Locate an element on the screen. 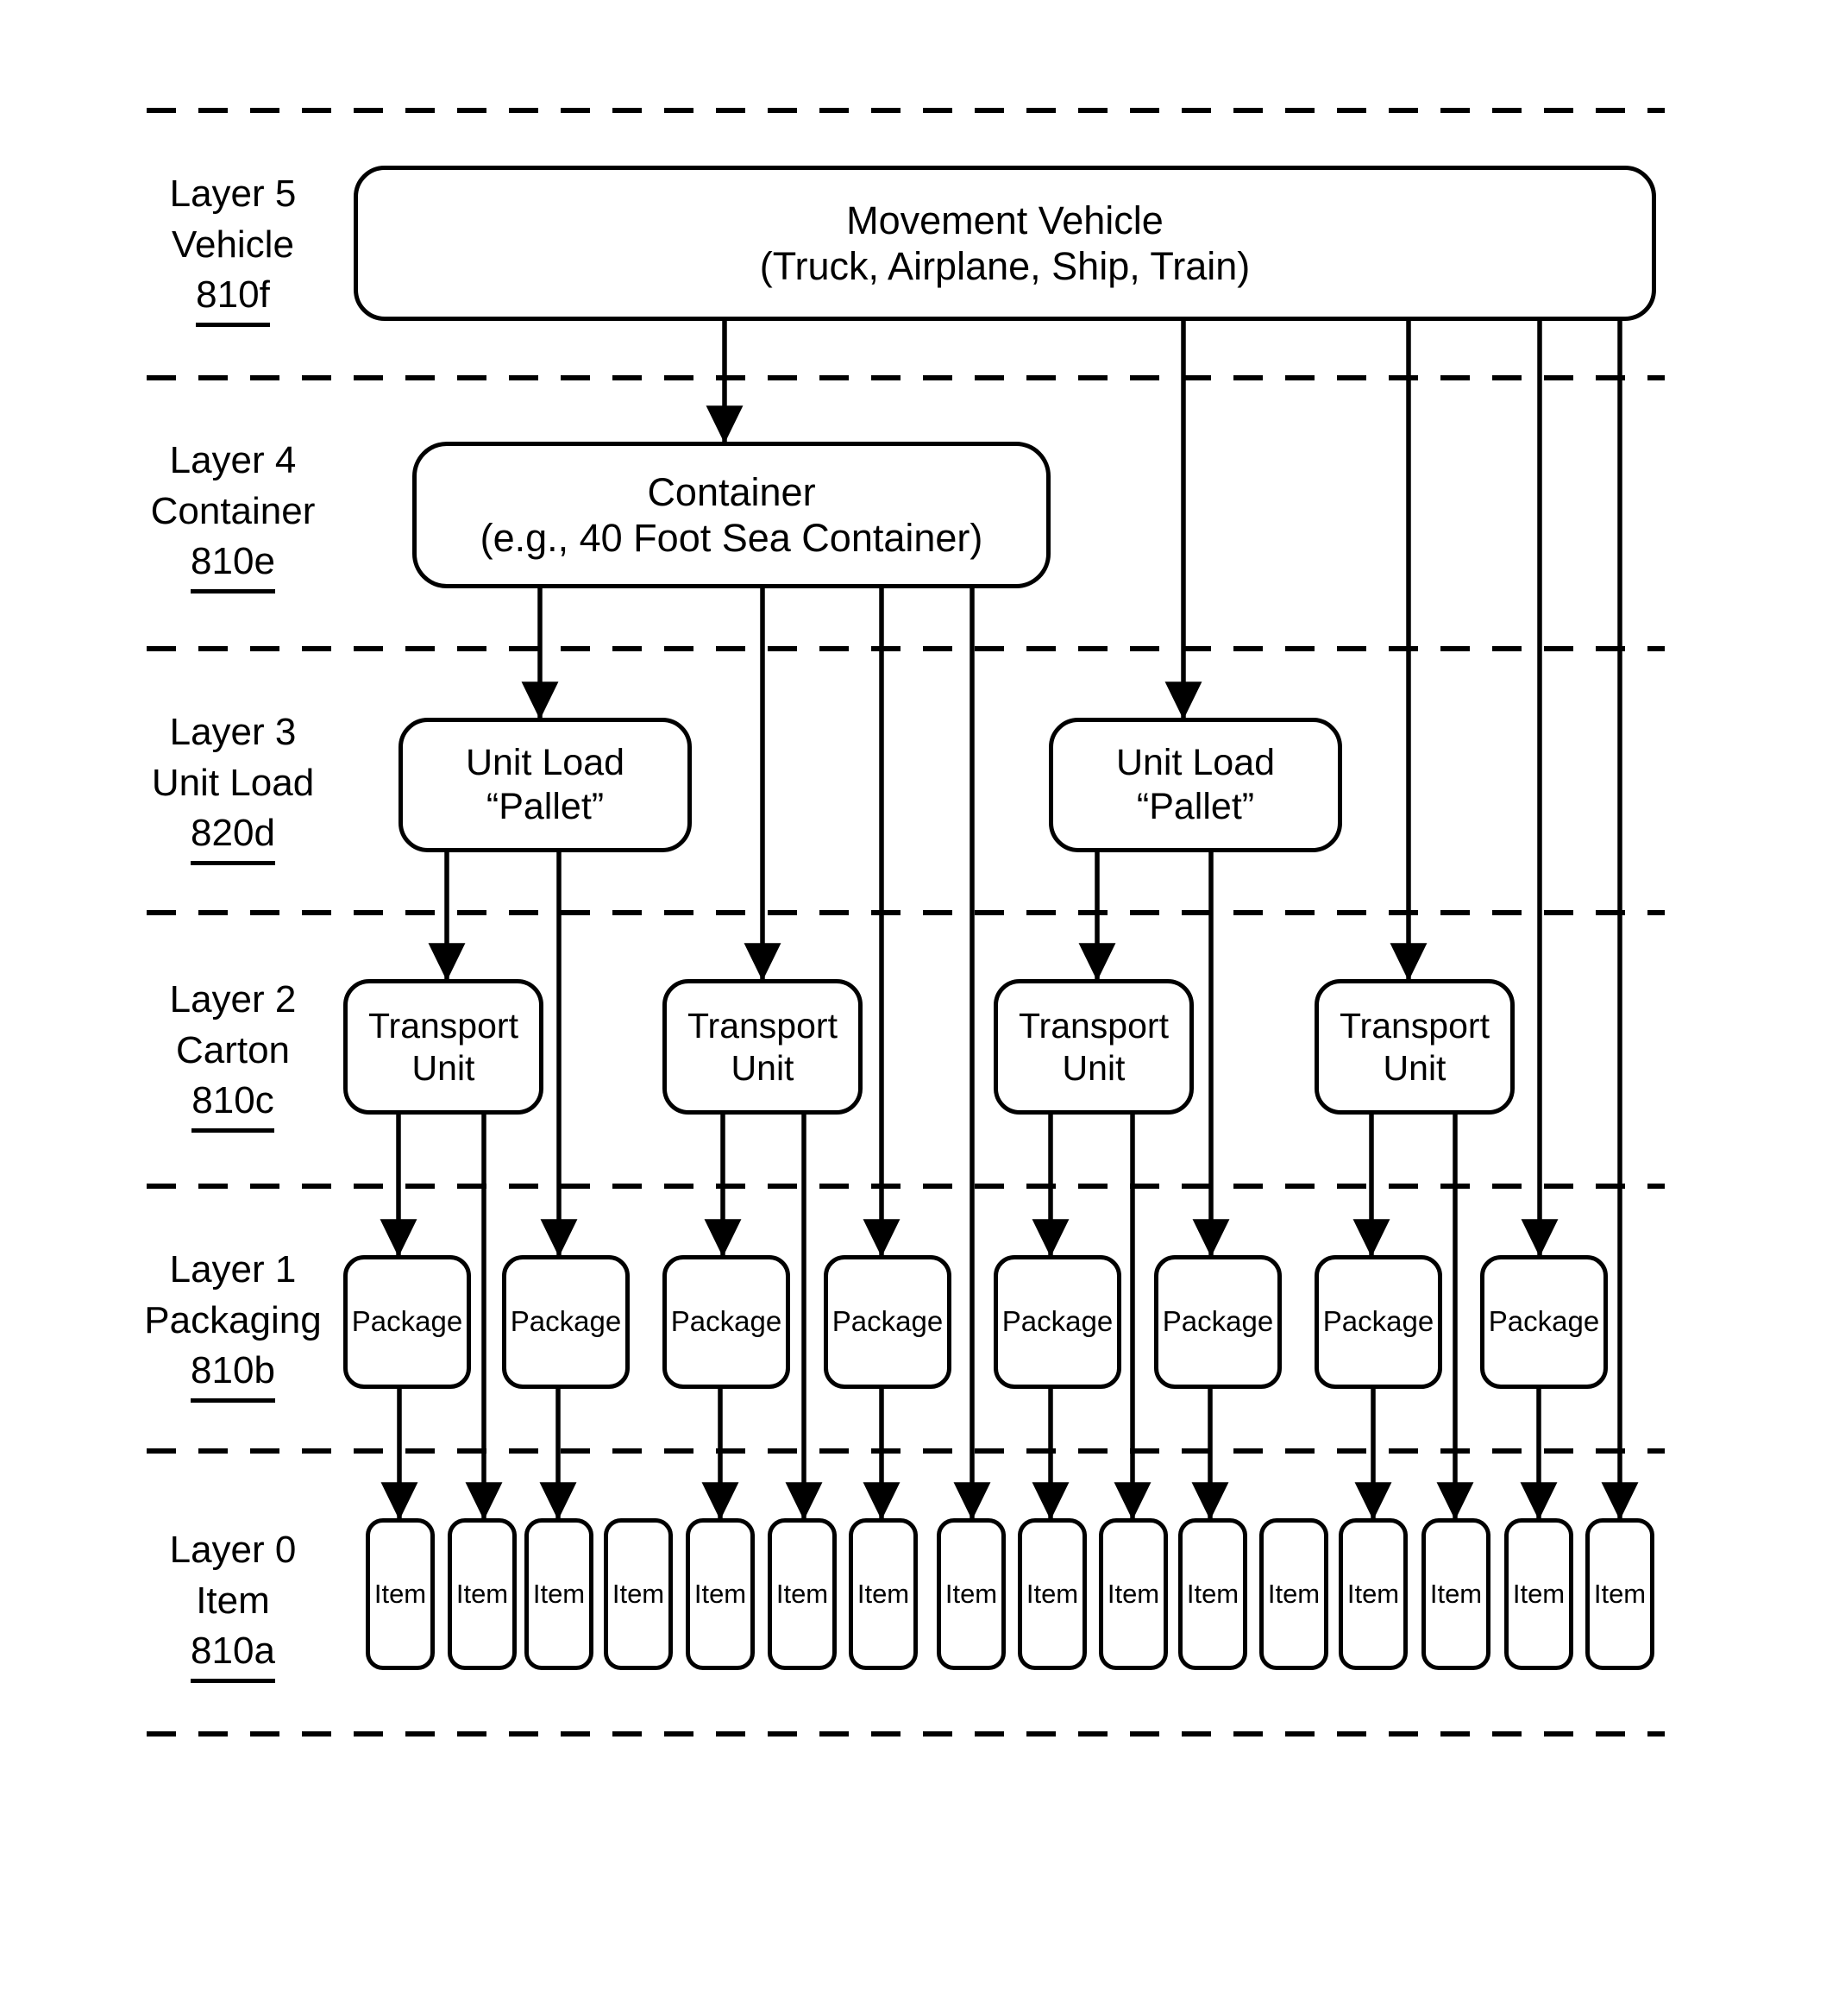  package-5-label: Package is located at coordinates (1057, 1321).